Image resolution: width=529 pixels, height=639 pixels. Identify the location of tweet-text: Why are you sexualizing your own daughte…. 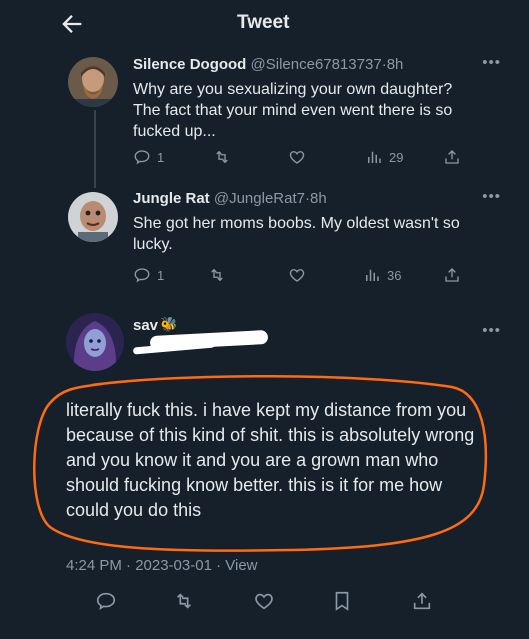
(293, 110).